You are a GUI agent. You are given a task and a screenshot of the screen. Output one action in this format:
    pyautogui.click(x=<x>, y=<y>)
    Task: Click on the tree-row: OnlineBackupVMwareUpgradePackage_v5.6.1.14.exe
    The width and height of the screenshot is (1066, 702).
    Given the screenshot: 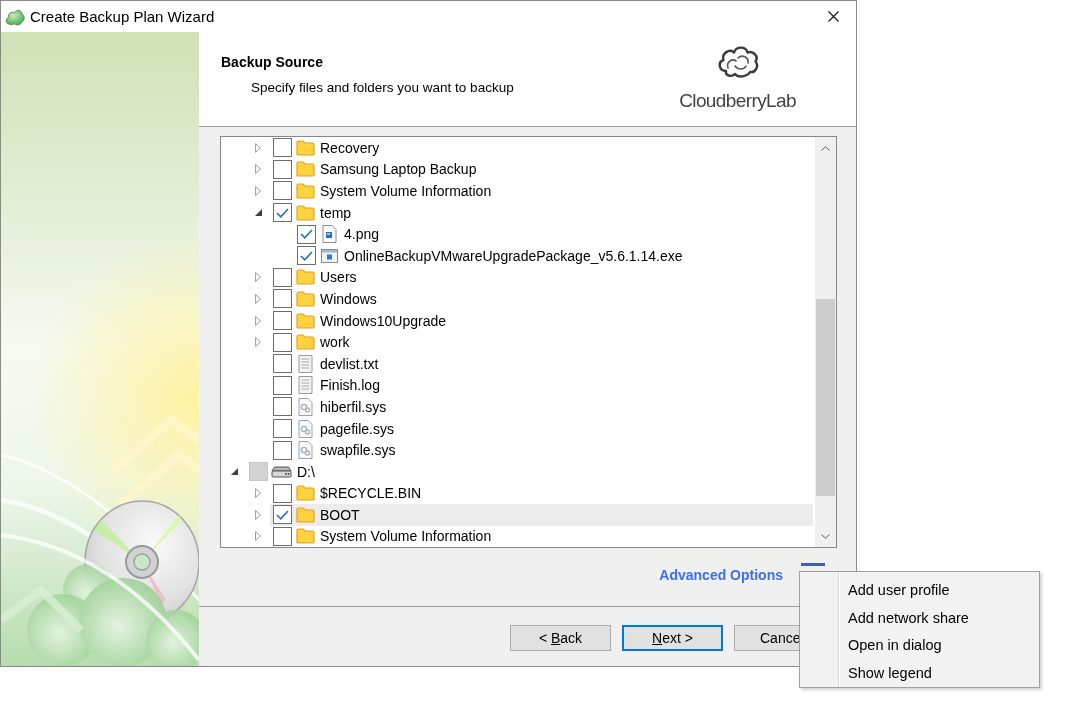 What is the action you would take?
    pyautogui.click(x=553, y=255)
    